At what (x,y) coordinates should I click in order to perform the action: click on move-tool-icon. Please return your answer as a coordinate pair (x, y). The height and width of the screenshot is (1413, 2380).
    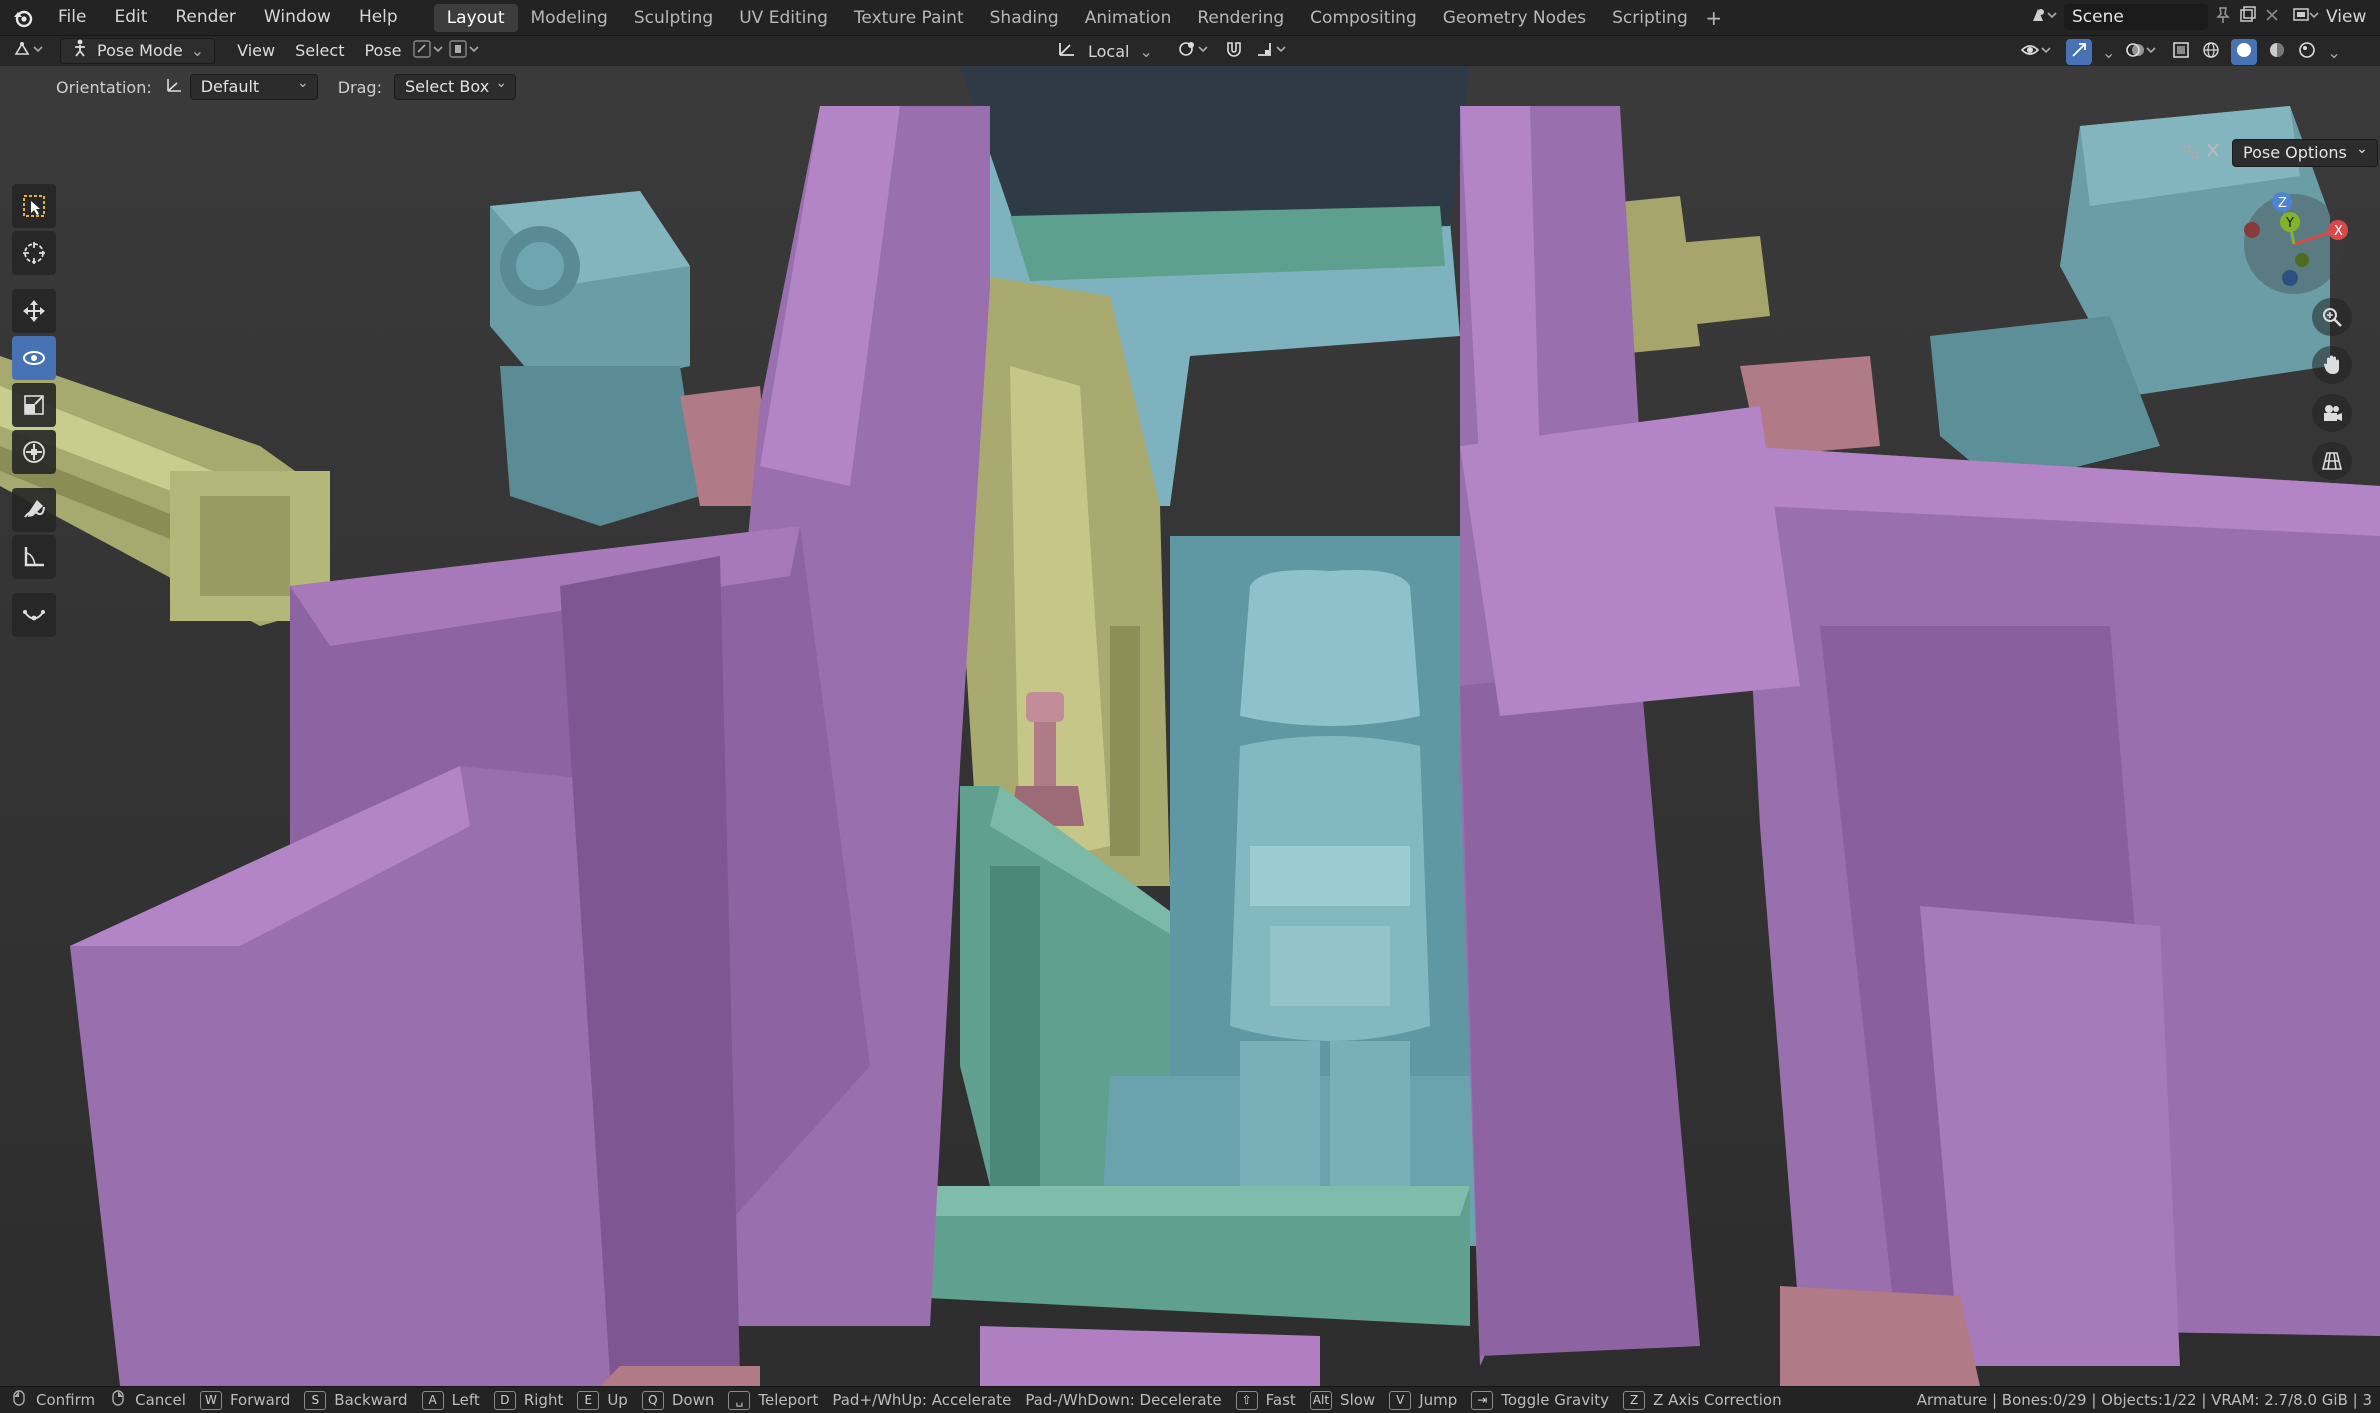
    Looking at the image, I should click on (34, 311).